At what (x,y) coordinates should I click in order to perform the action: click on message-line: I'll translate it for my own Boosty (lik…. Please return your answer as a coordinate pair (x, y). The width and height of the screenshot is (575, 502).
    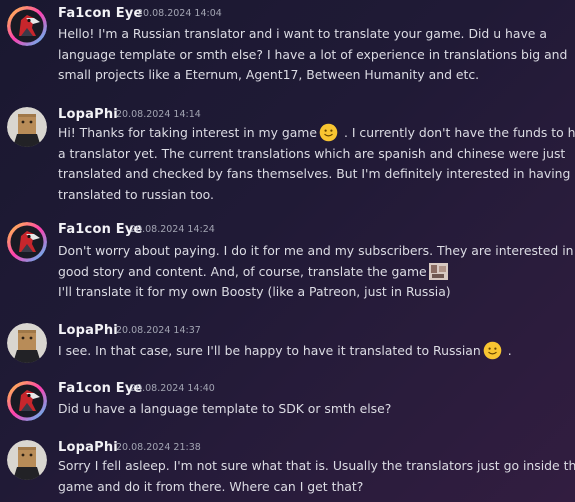
    Looking at the image, I should click on (254, 291).